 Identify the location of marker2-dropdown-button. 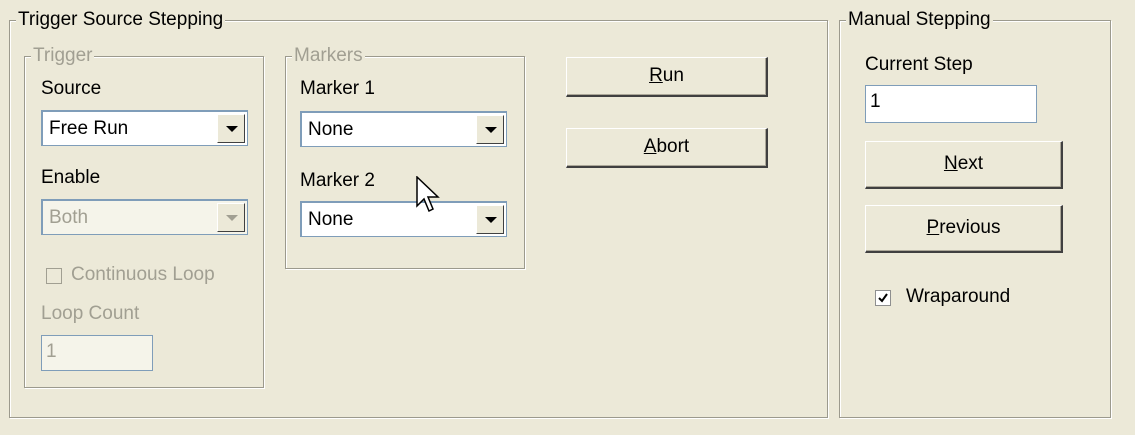
(490, 219).